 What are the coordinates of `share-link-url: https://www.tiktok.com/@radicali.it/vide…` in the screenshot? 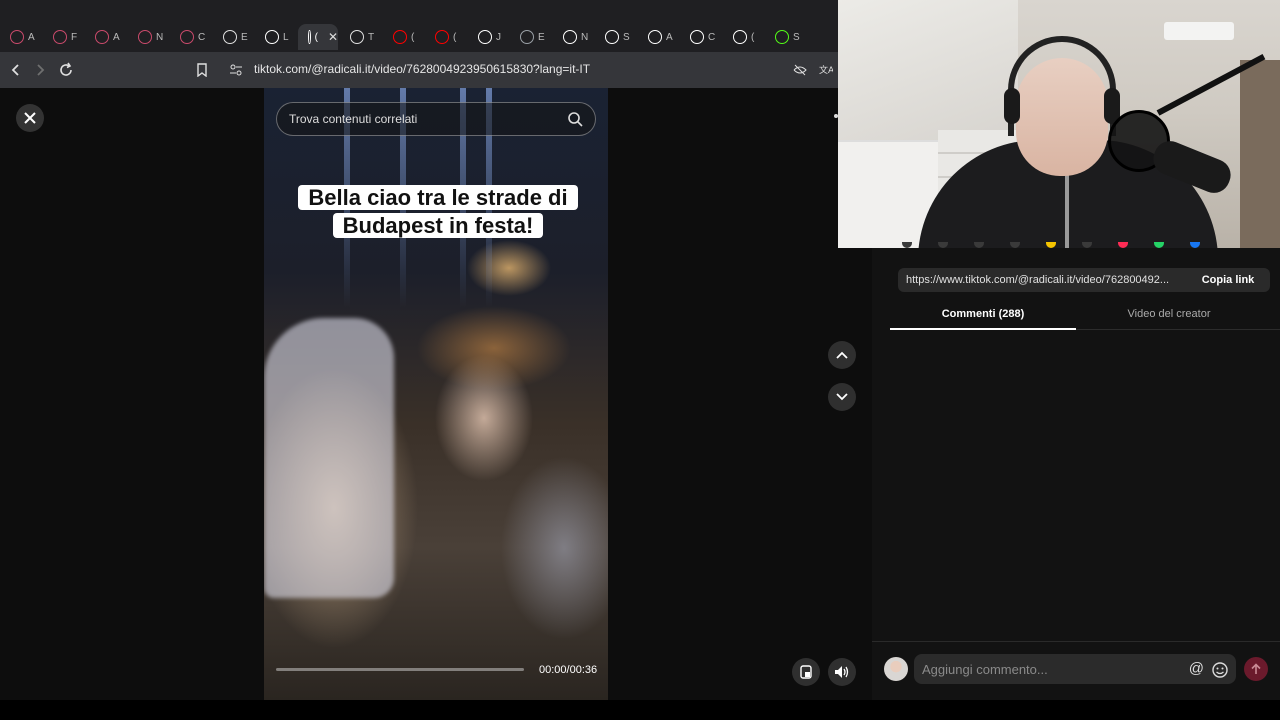 It's located at (1042, 280).